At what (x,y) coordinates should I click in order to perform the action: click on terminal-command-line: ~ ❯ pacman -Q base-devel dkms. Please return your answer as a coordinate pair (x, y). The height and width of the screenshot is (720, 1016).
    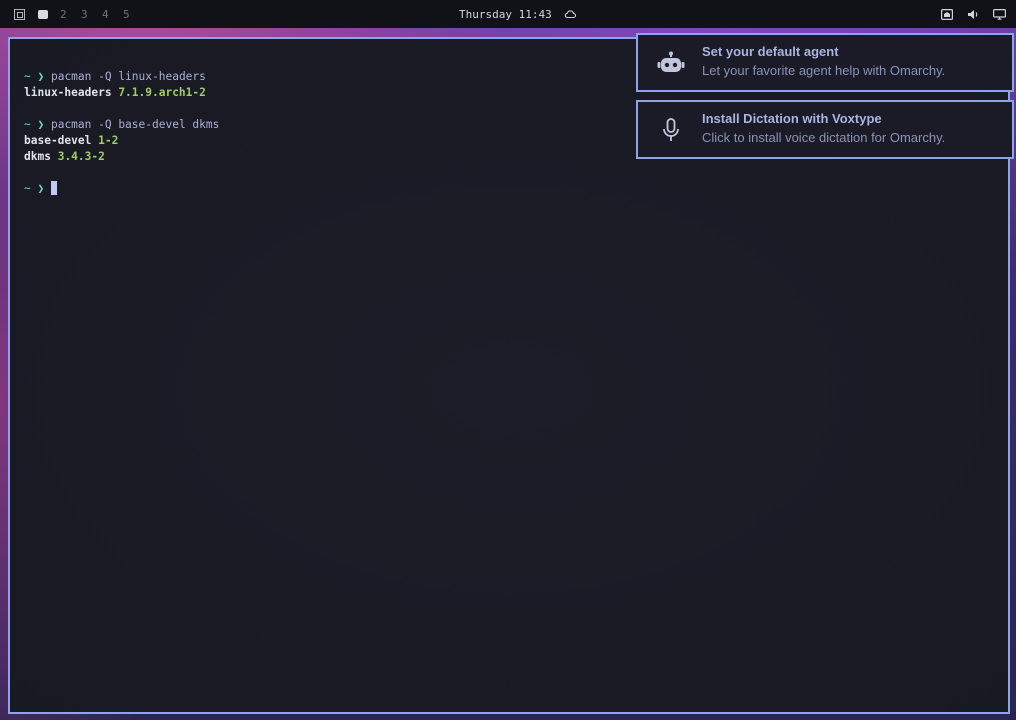
    Looking at the image, I should click on (121, 125).